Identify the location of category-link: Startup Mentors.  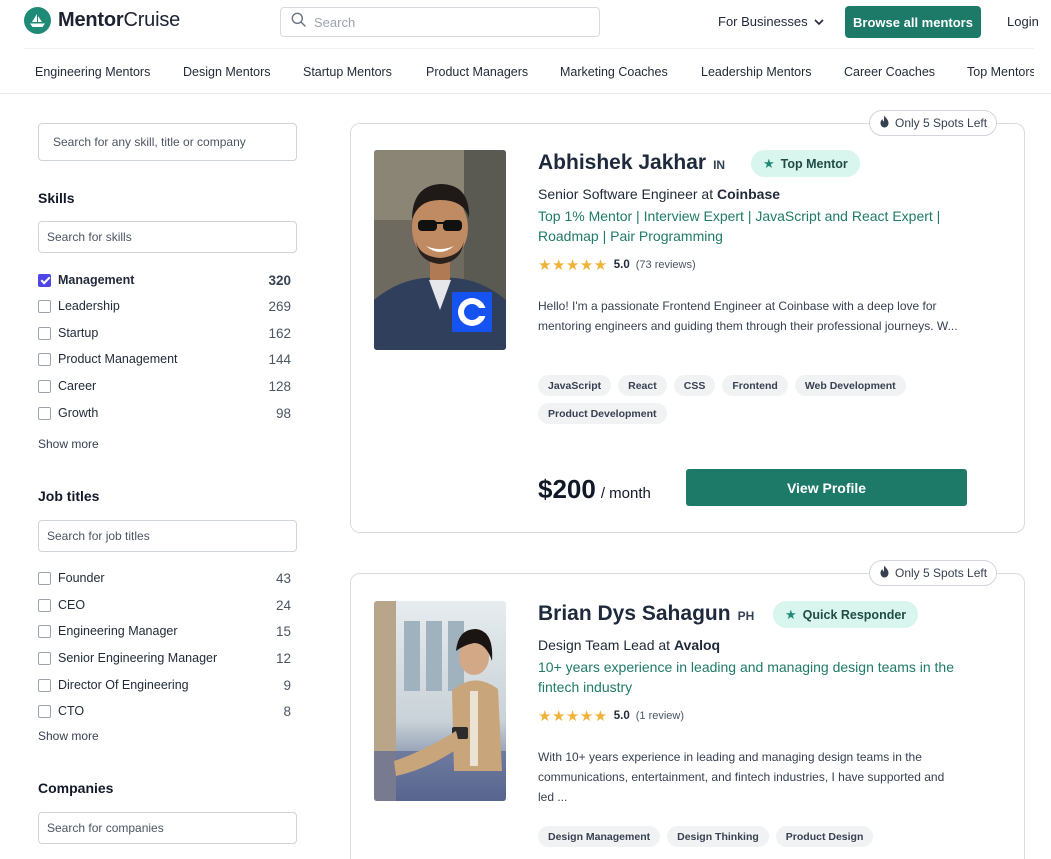
(347, 72).